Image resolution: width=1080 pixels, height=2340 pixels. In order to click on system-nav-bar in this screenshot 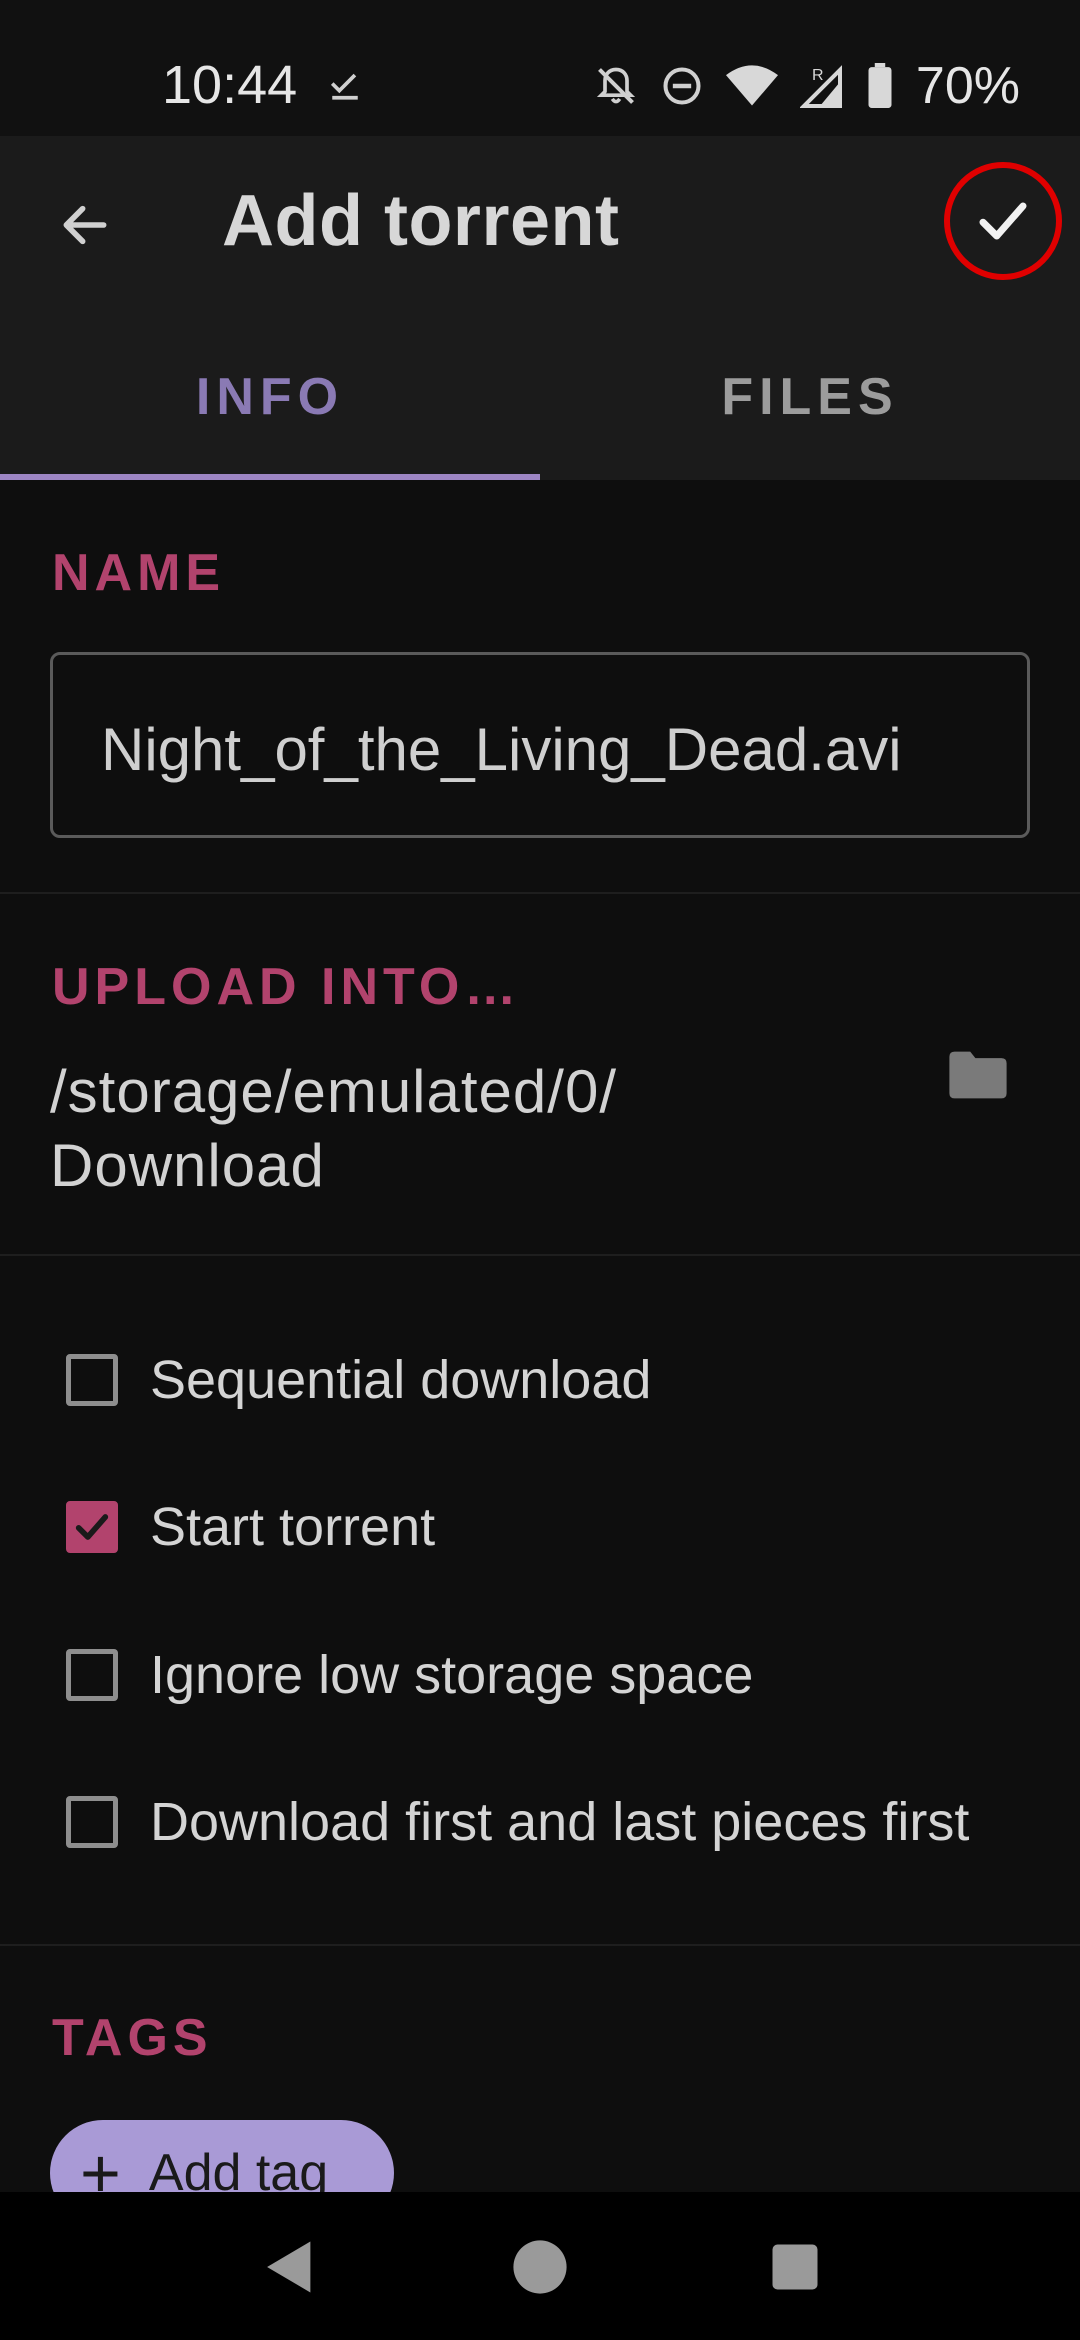, I will do `click(540, 2266)`.